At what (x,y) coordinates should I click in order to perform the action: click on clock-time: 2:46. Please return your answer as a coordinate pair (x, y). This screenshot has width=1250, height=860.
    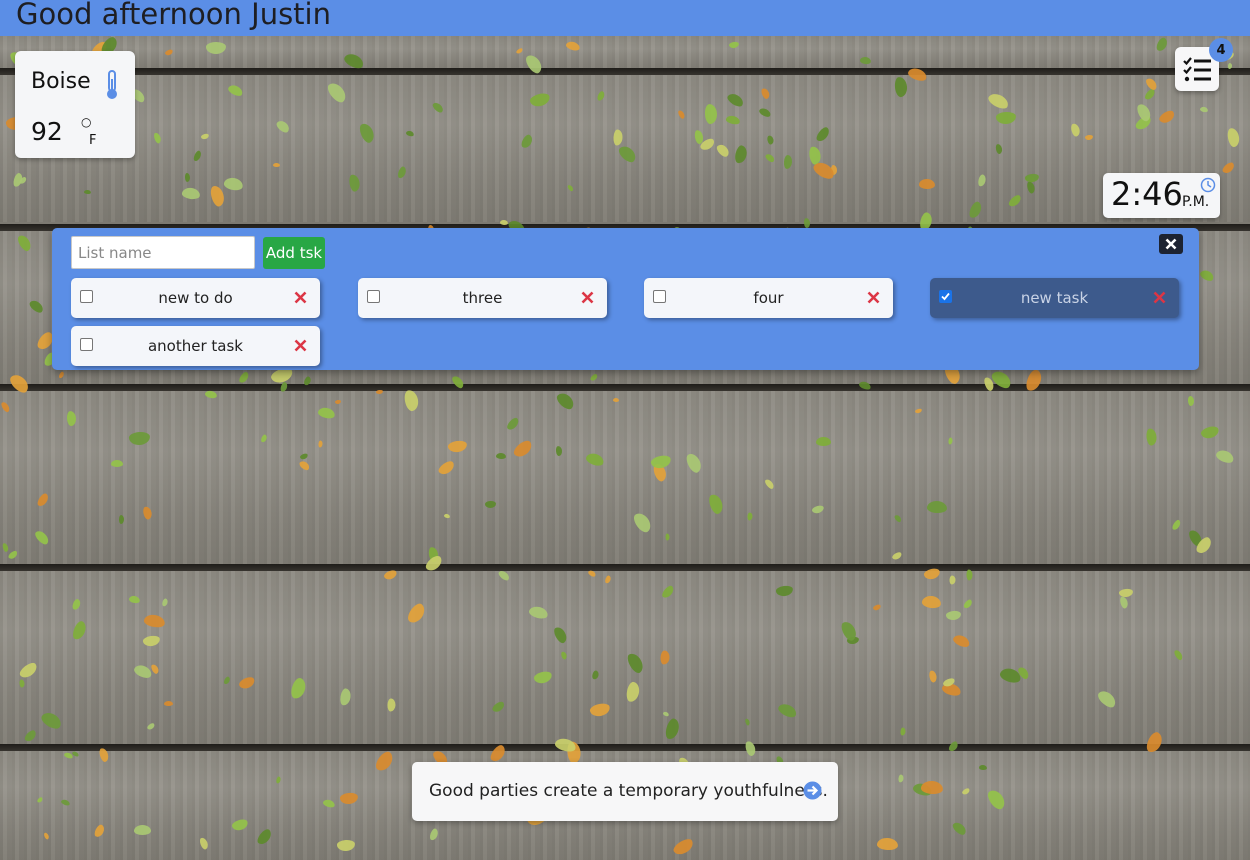
    Looking at the image, I should click on (1147, 194).